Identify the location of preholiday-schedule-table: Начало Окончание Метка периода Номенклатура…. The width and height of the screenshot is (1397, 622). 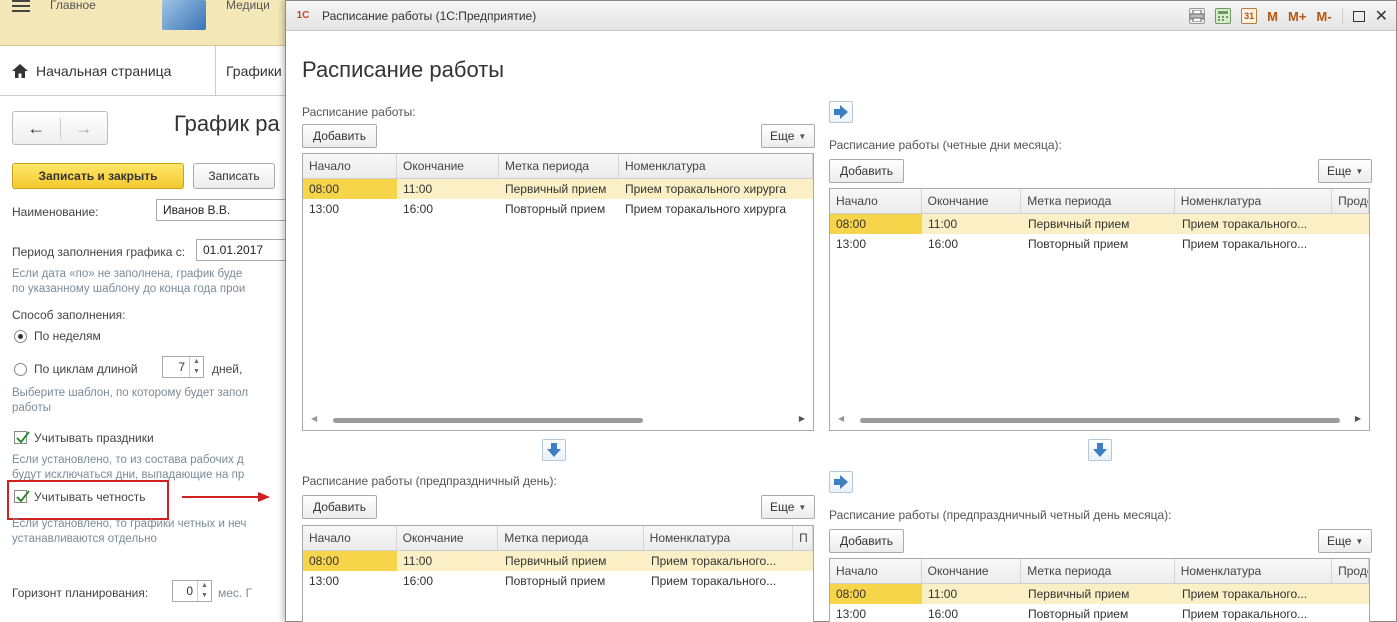
(558, 573).